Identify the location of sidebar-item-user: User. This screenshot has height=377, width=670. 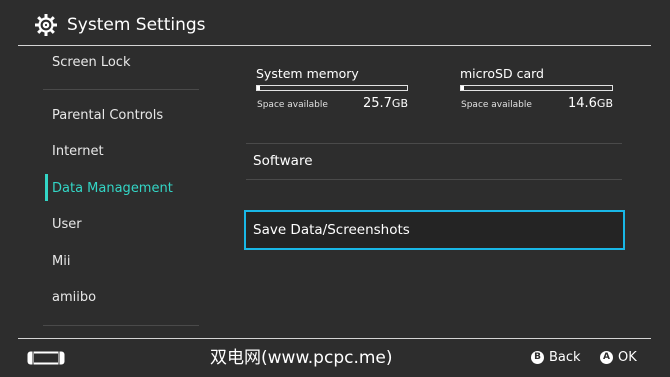
(67, 224).